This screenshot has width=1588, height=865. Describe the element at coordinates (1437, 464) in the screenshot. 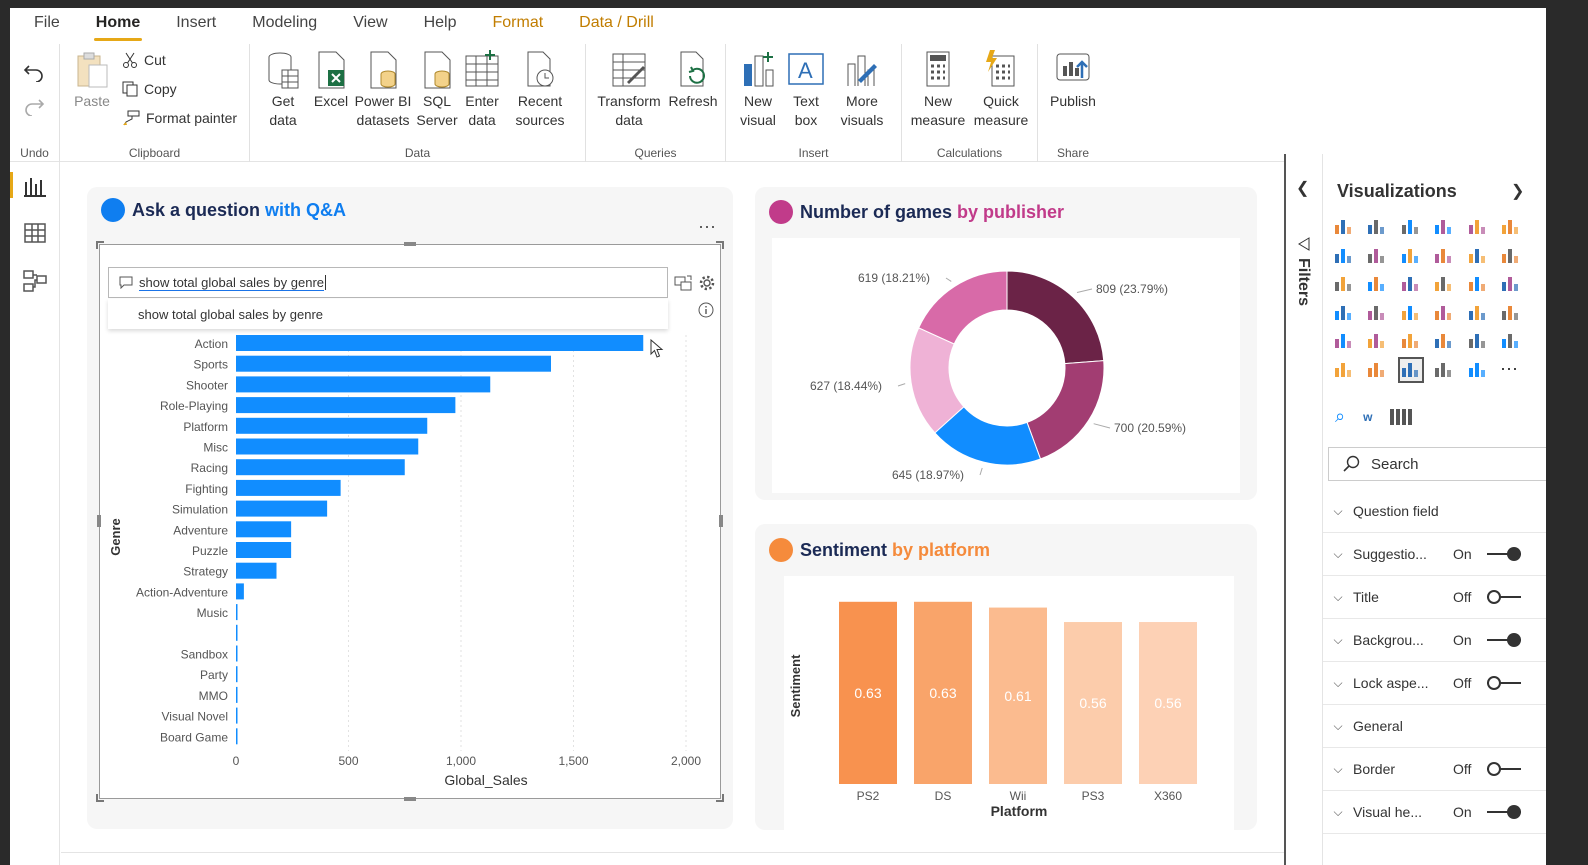

I see `format-search-box: Search` at that location.